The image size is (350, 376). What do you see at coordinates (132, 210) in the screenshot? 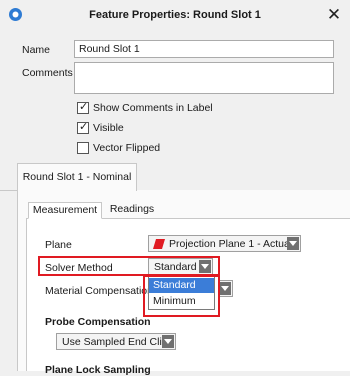
I see `tab-readings: Readings` at bounding box center [132, 210].